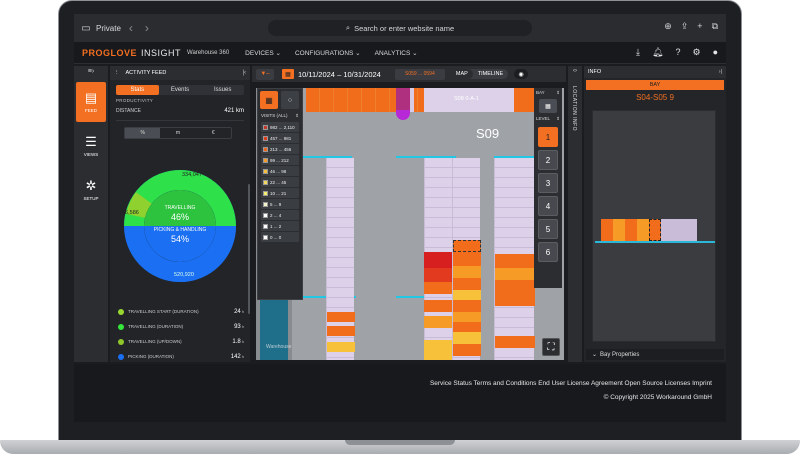  Describe the element at coordinates (137, 90) in the screenshot. I see `tab-stats: Stats` at that location.